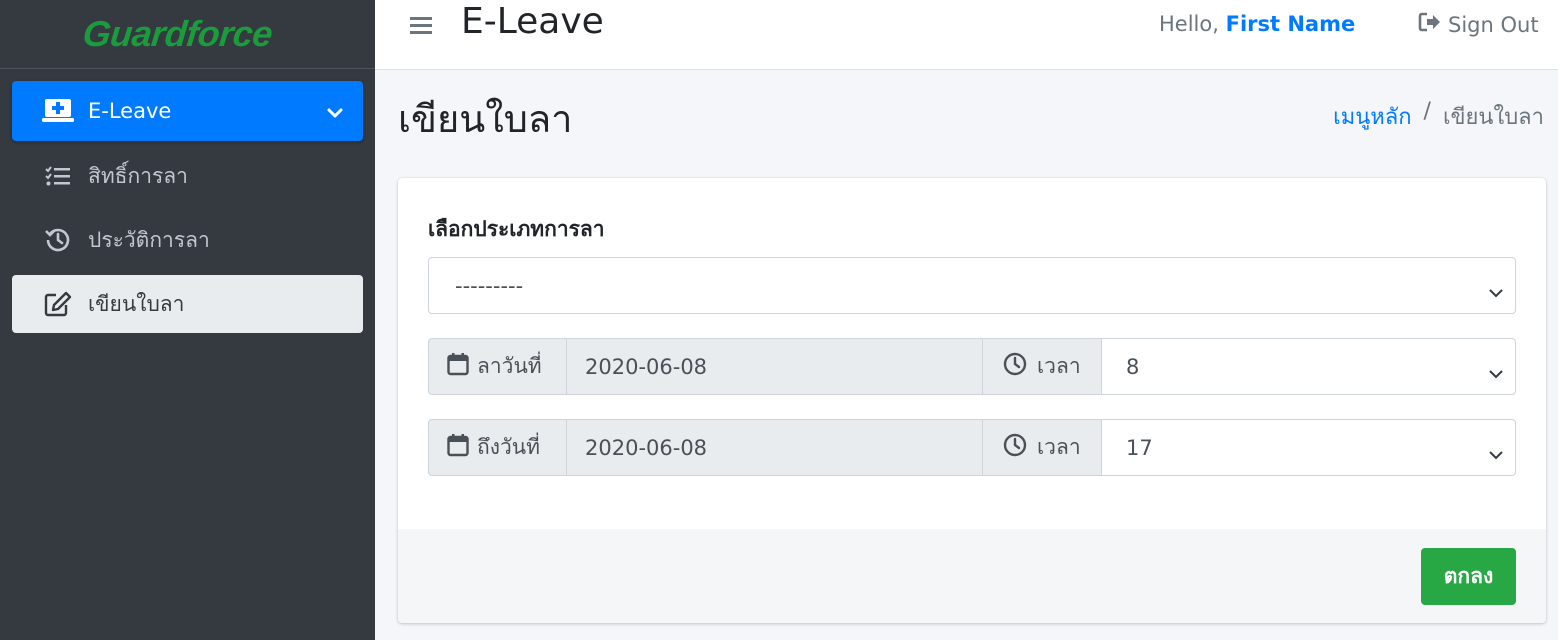 The image size is (1558, 640). Describe the element at coordinates (1309, 366) in the screenshot. I see `from-time-select: 8` at that location.